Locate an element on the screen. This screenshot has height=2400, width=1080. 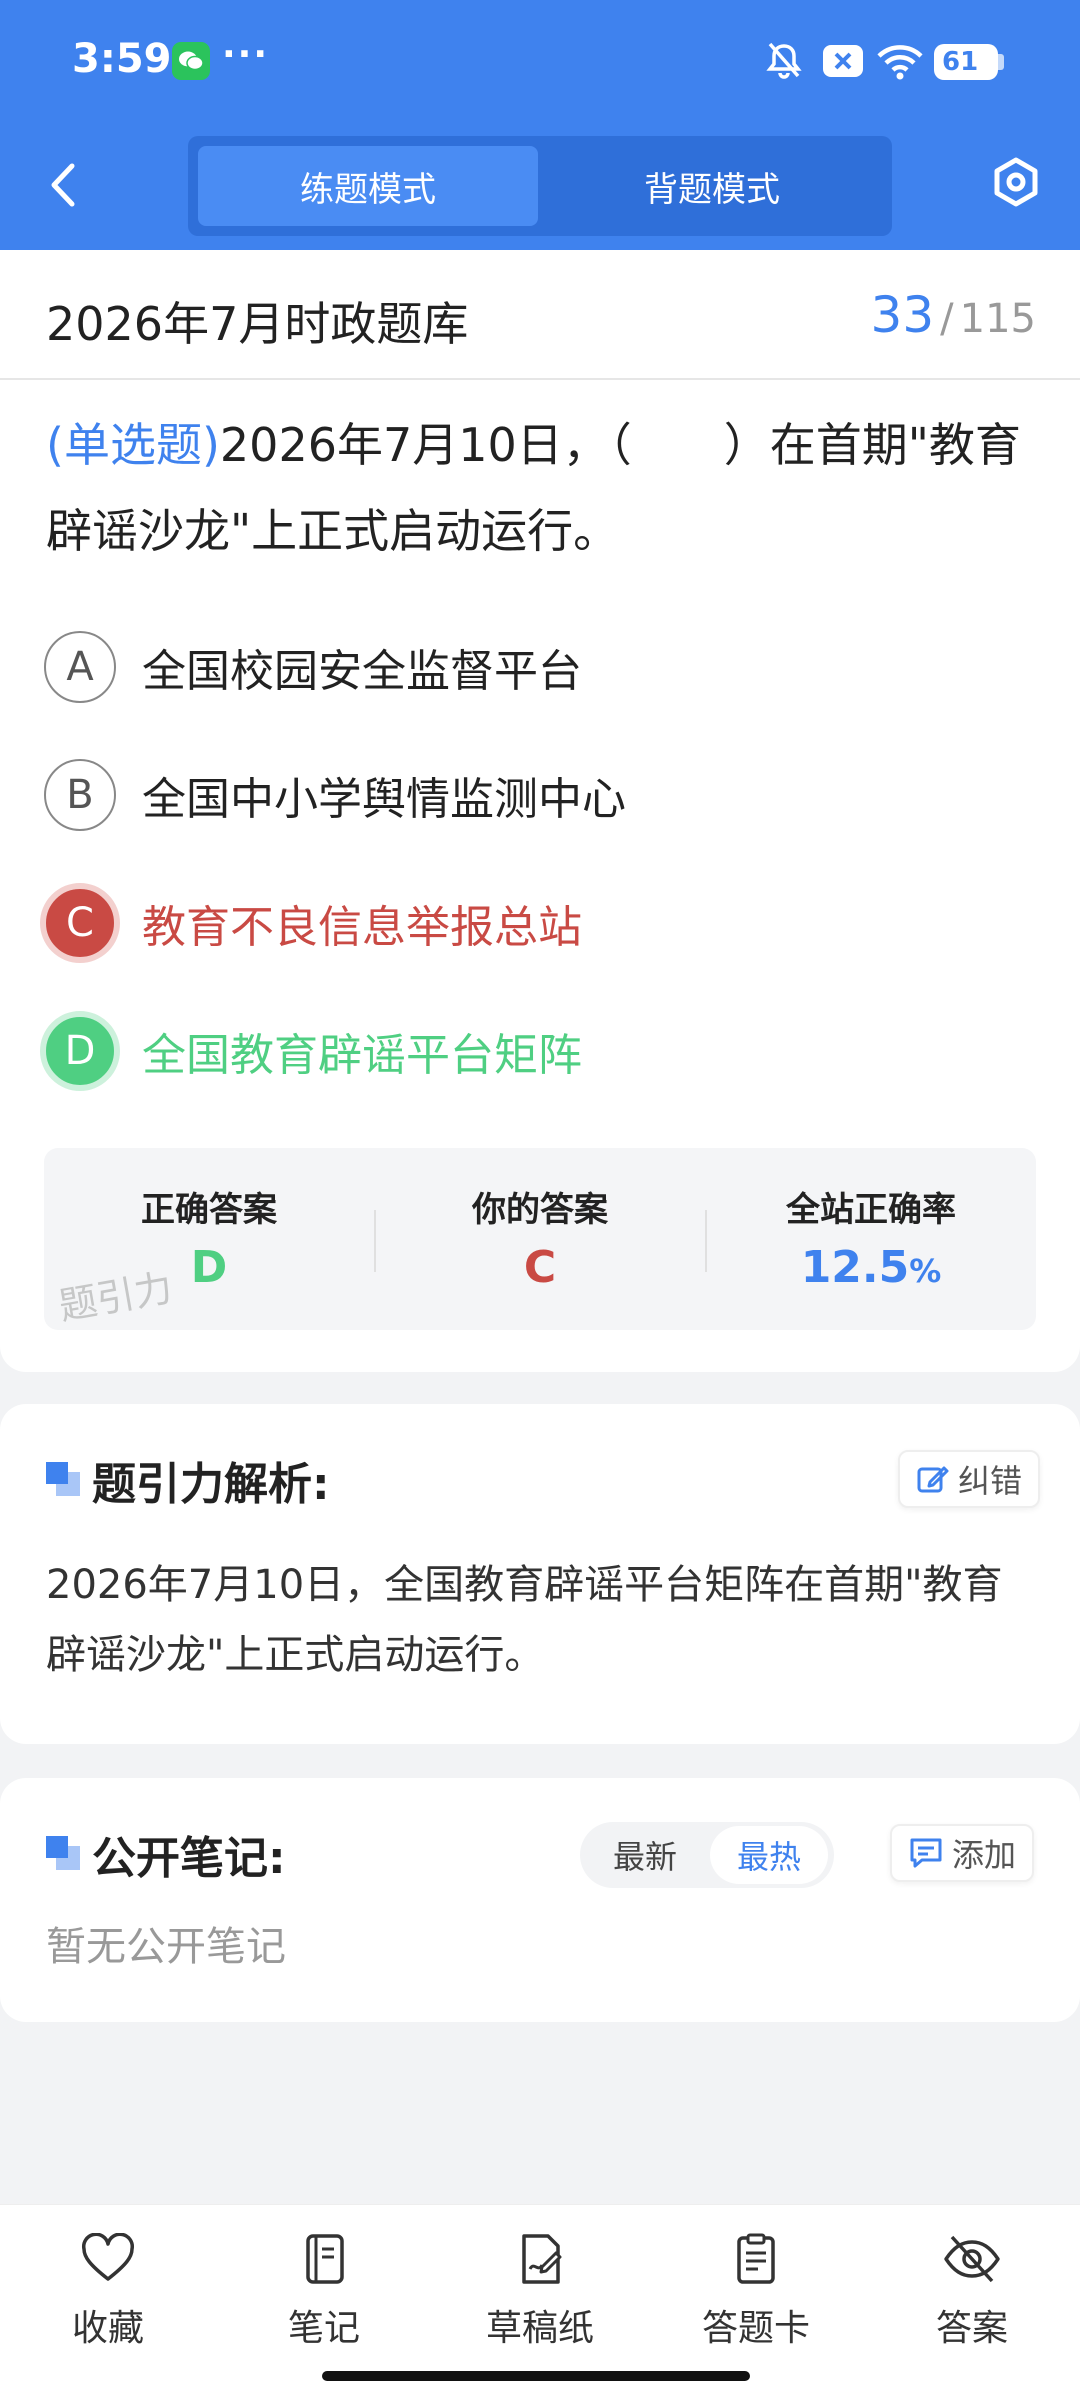
question-bank-title: 2026年7月时政题库 is located at coordinates (257, 324).